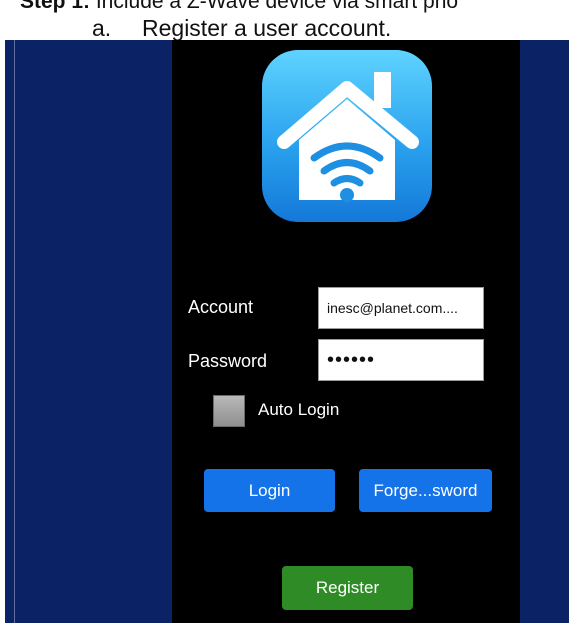 This screenshot has height=623, width=569. I want to click on register-button: Register, so click(347, 588).